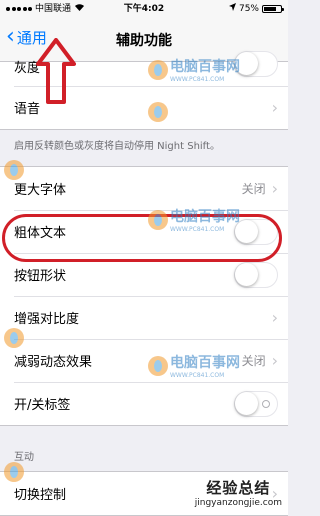  Describe the element at coordinates (256, 64) in the screenshot. I see `grayscale-toggle` at that location.